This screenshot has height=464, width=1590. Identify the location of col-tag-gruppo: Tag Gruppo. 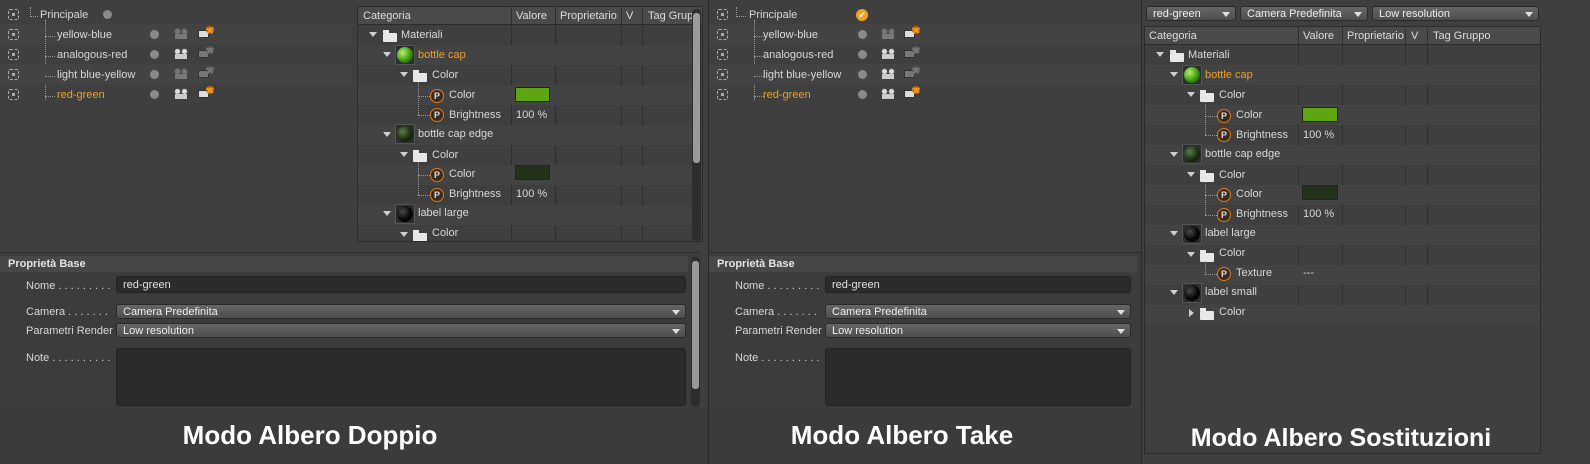
(1461, 36).